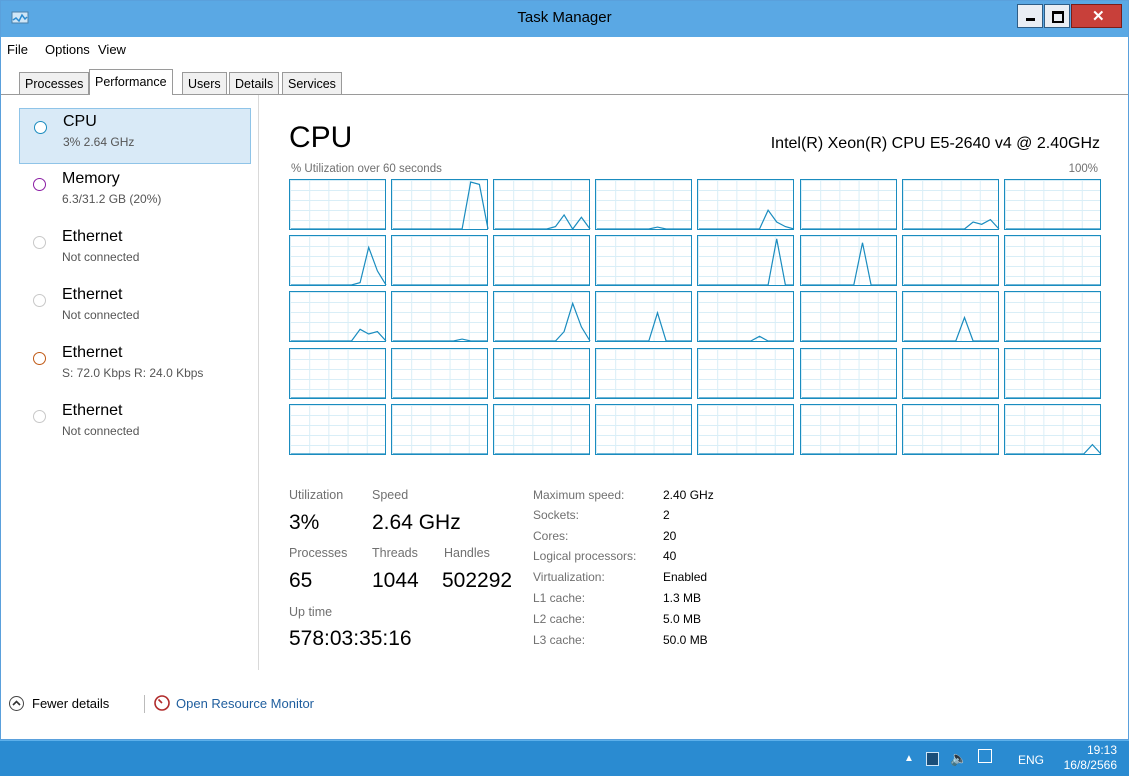 This screenshot has width=1129, height=776. I want to click on page-title: CPU, so click(321, 137).